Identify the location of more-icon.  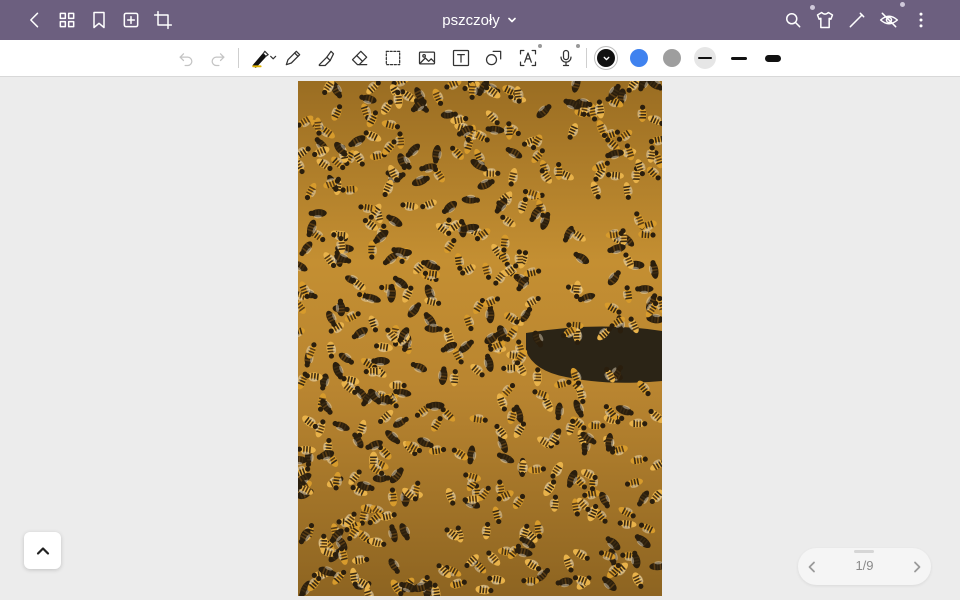
(921, 20).